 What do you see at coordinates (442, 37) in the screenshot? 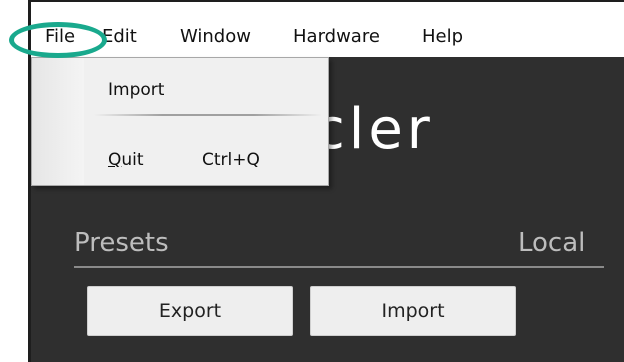
I see `menu-help: Help` at bounding box center [442, 37].